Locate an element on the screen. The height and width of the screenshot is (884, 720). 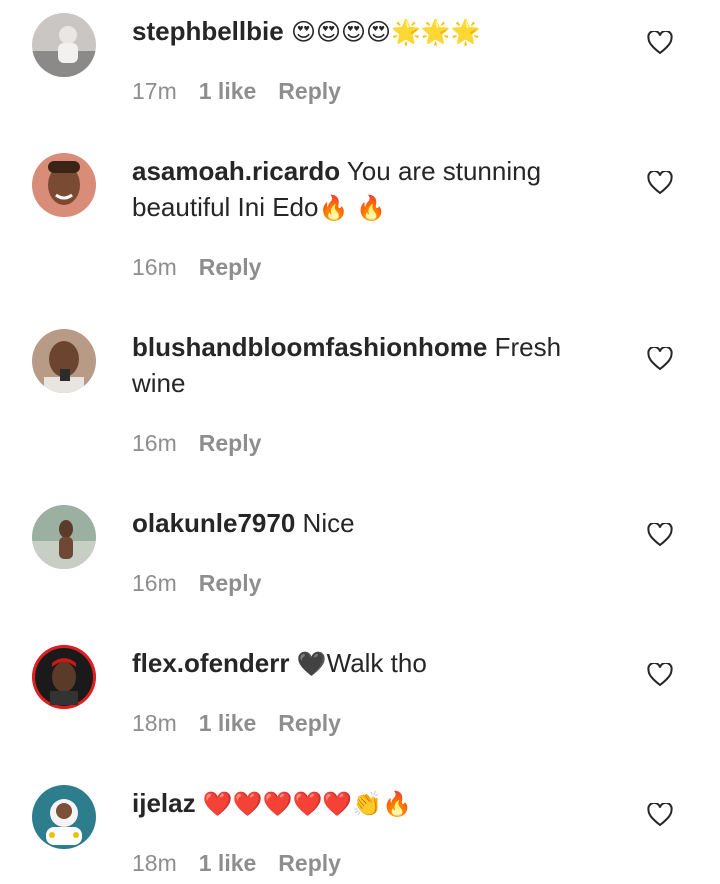
username: blushandbloomfashionhome is located at coordinates (309, 347).